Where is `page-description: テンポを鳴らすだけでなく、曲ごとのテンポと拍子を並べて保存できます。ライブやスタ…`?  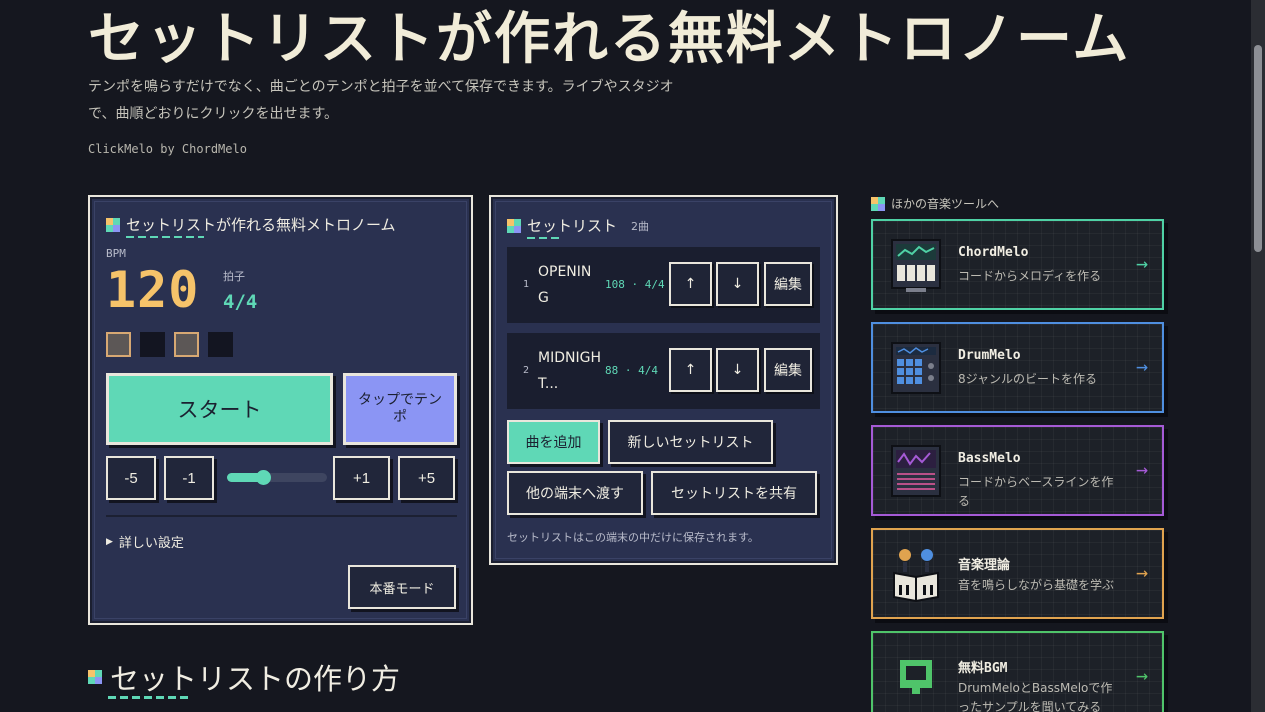
page-description: テンポを鳴らすだけでなく、曲ごとのテンポと拍子を並べて保存できます。ライブやスタ… is located at coordinates (381, 100).